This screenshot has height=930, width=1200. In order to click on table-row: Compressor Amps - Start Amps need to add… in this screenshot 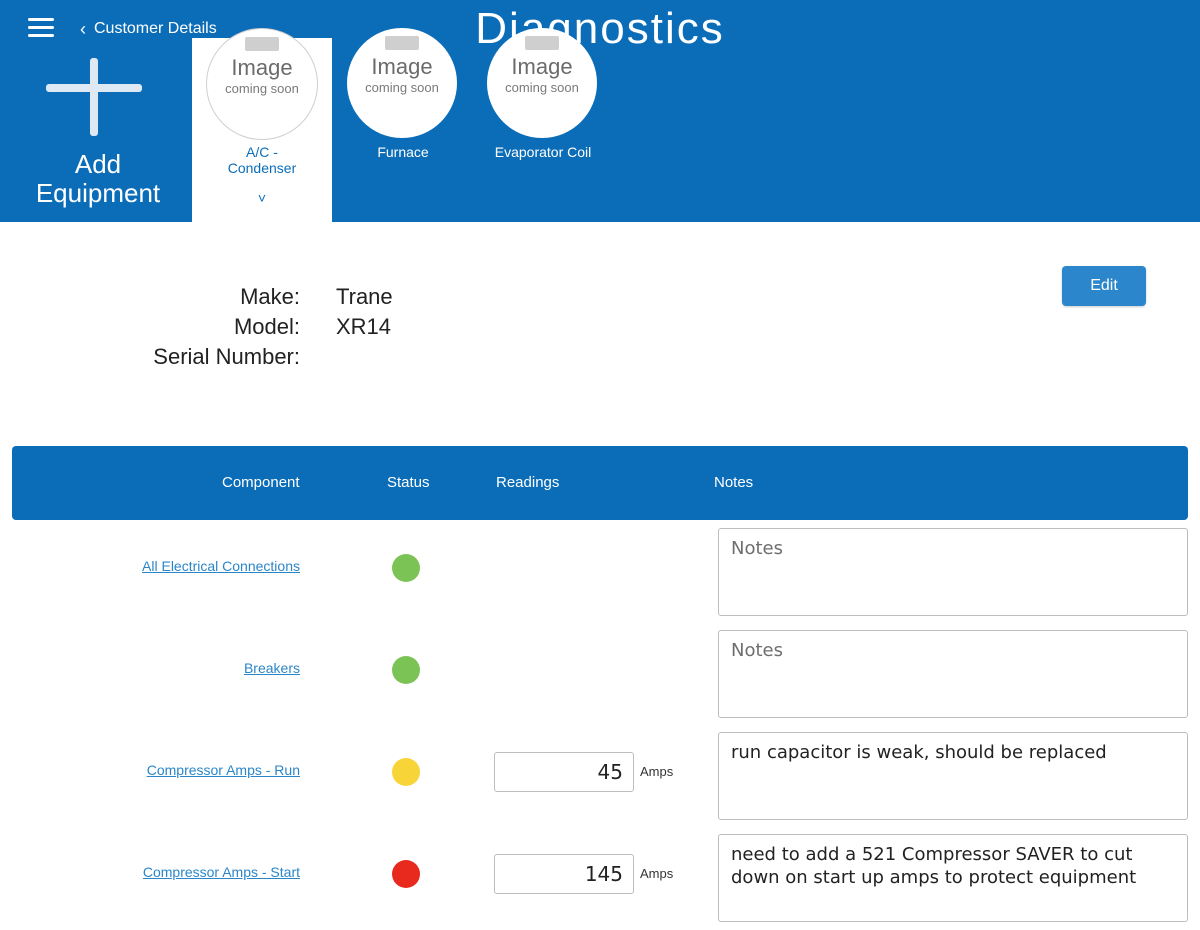, I will do `click(600, 879)`.